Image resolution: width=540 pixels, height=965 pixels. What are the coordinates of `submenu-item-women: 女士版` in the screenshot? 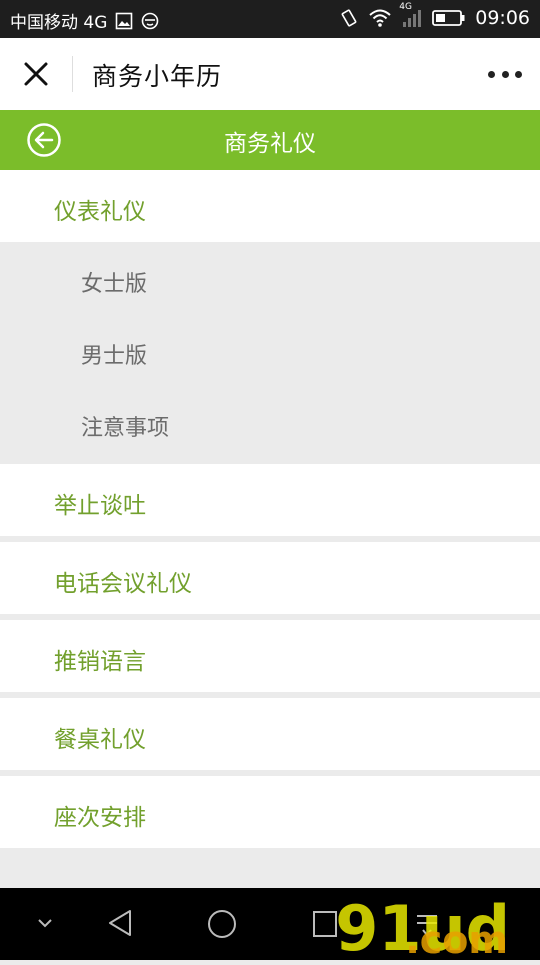 It's located at (270, 280).